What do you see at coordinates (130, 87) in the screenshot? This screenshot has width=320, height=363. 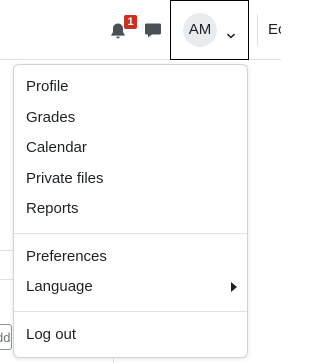 I see `menu-item-profile: Profile` at bounding box center [130, 87].